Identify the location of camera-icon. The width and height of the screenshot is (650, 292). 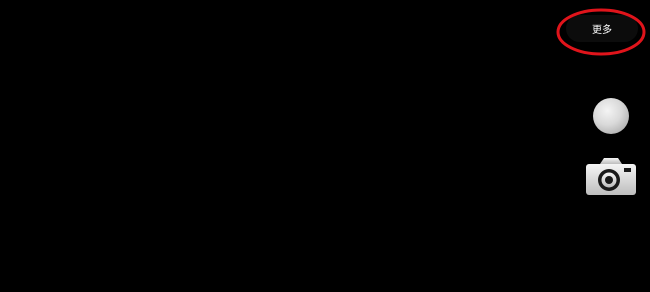
(611, 176).